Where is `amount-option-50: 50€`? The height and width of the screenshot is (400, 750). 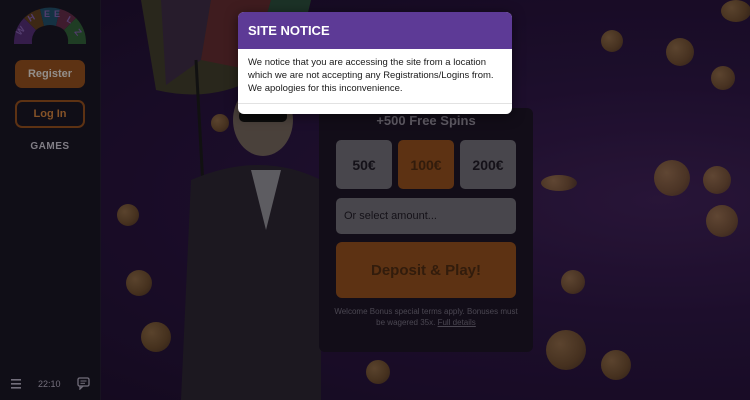
amount-option-50: 50€ is located at coordinates (364, 164).